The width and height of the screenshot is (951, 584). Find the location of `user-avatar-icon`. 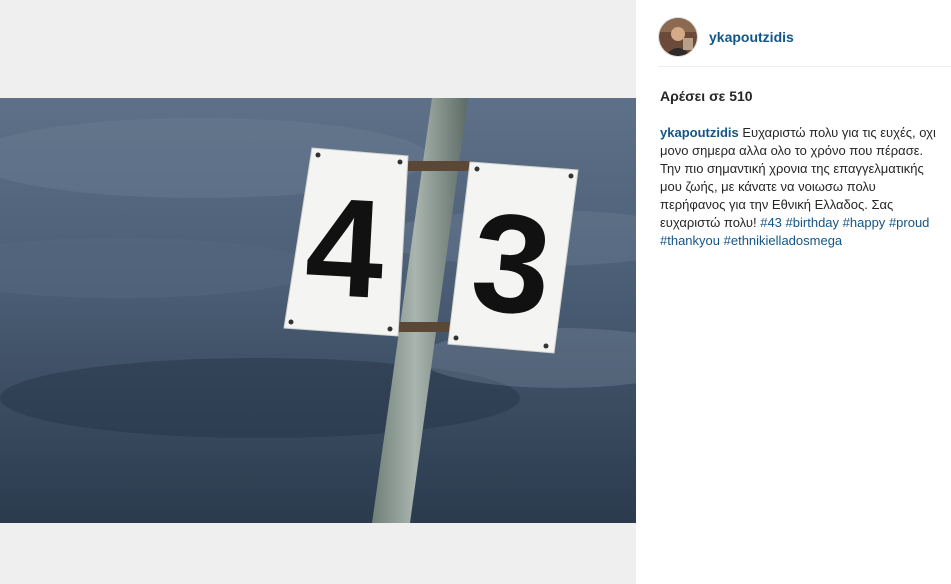

user-avatar-icon is located at coordinates (678, 37).